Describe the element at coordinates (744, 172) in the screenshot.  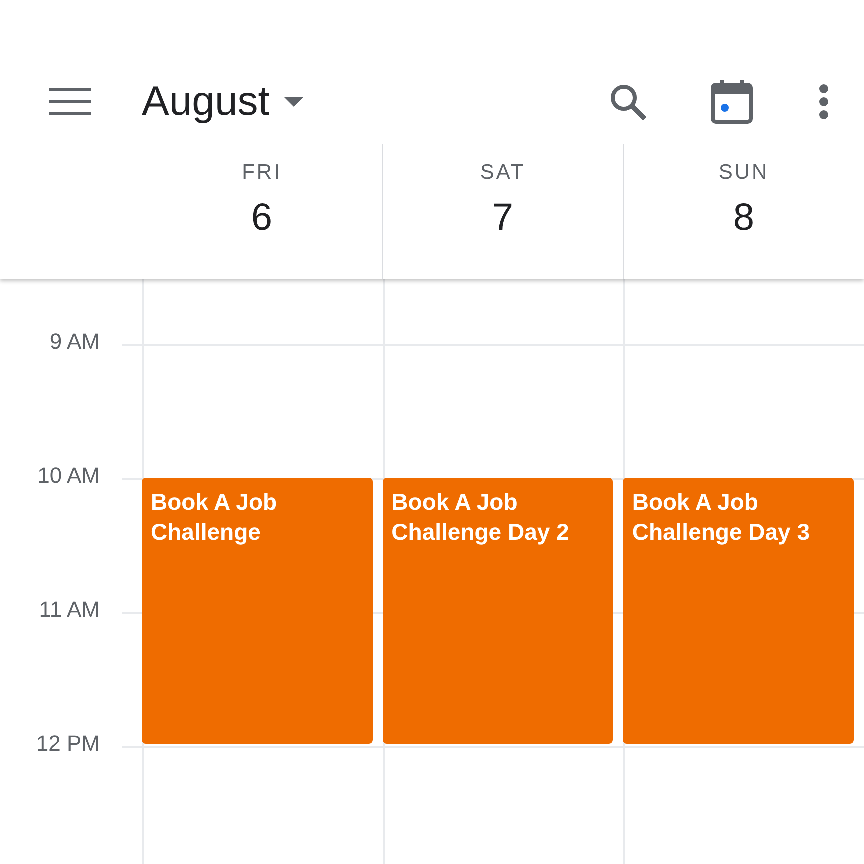
I see `weekday-label: SUN` at that location.